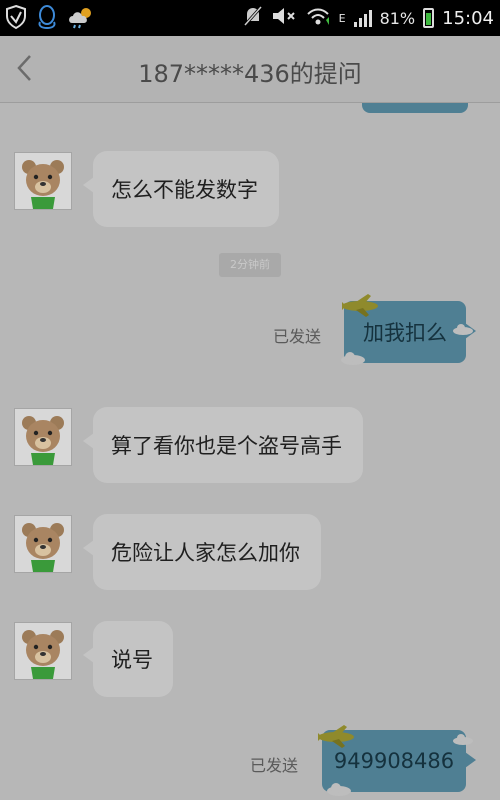 This screenshot has height=800, width=500. Describe the element at coordinates (47, 19) in the screenshot. I see `qq-penguin-icon` at that location.